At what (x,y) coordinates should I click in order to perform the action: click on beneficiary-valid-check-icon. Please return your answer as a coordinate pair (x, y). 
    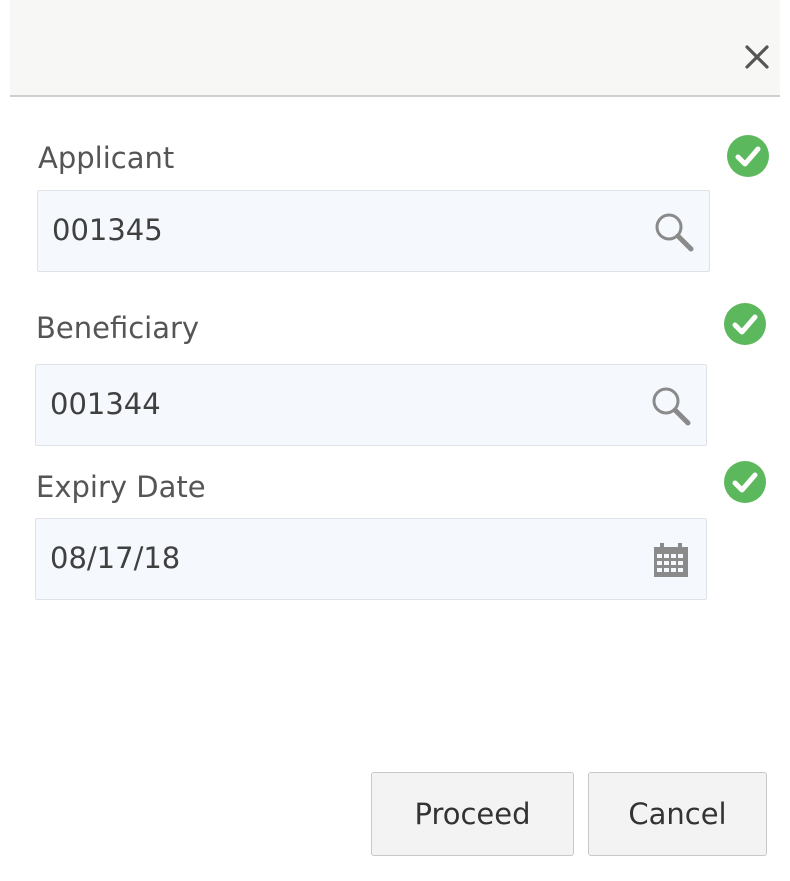
    Looking at the image, I should click on (745, 324).